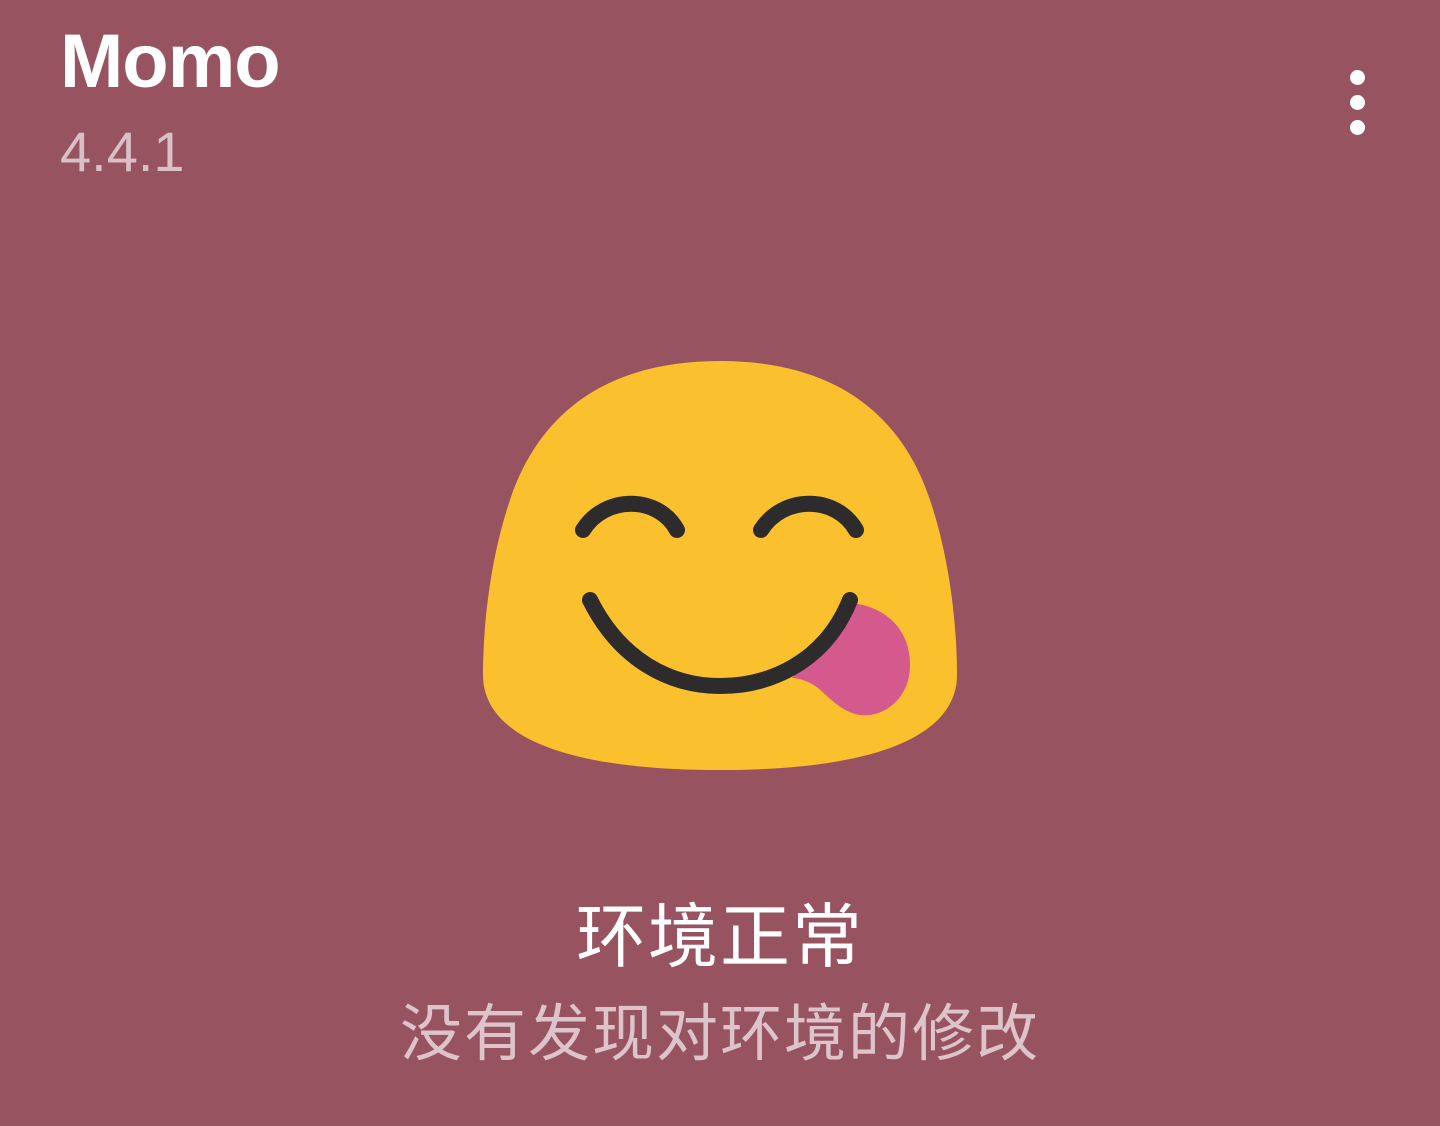 This screenshot has height=1126, width=1440. Describe the element at coordinates (720, 937) in the screenshot. I see `status-title: 环境正常` at that location.